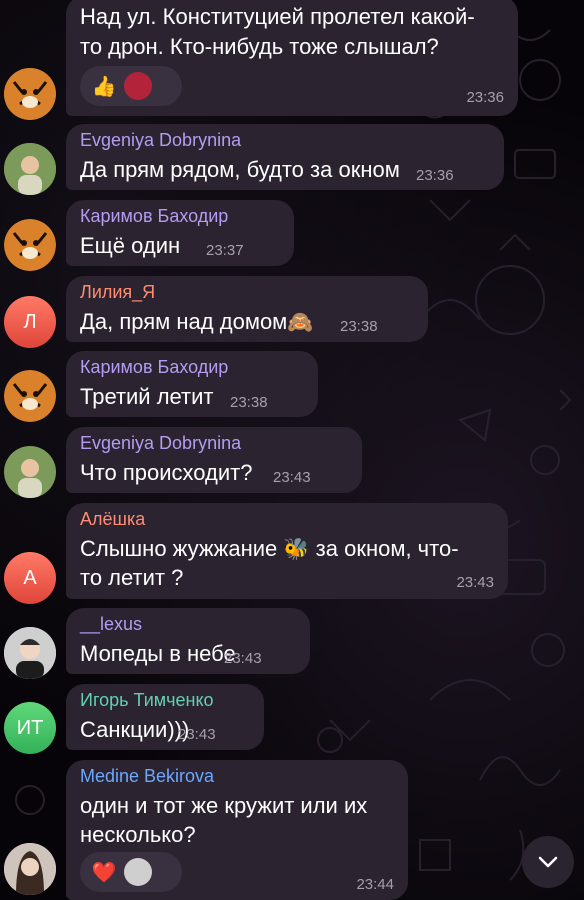 The image size is (584, 900). I want to click on message-bubble: Игорь Тимченко Санкции))) 23:43, so click(165, 717).